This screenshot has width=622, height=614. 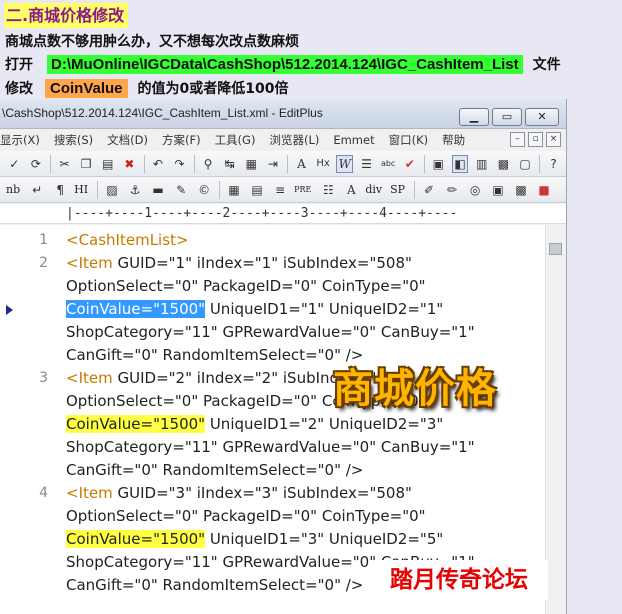 I want to click on paragraph-icon: ¶, so click(x=60, y=190).